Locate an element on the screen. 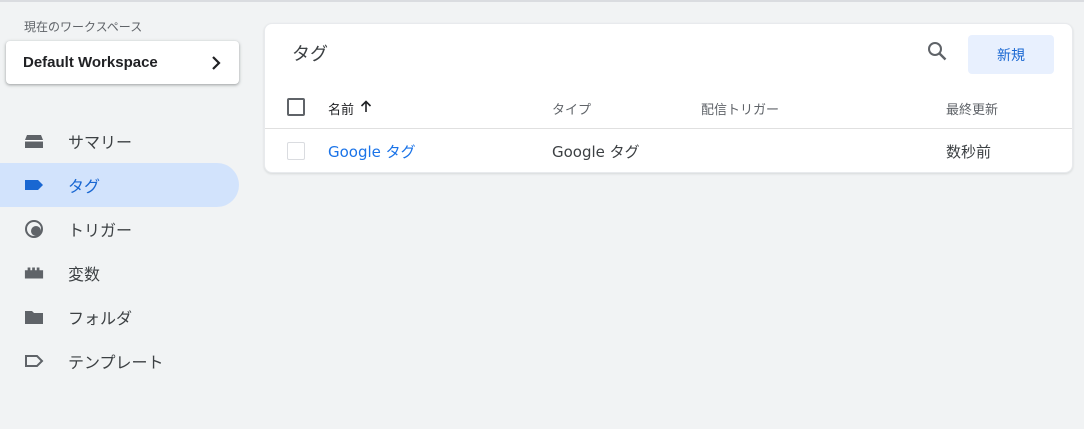 The width and height of the screenshot is (1084, 429). column-header-trigger: 配信トリガー is located at coordinates (740, 108).